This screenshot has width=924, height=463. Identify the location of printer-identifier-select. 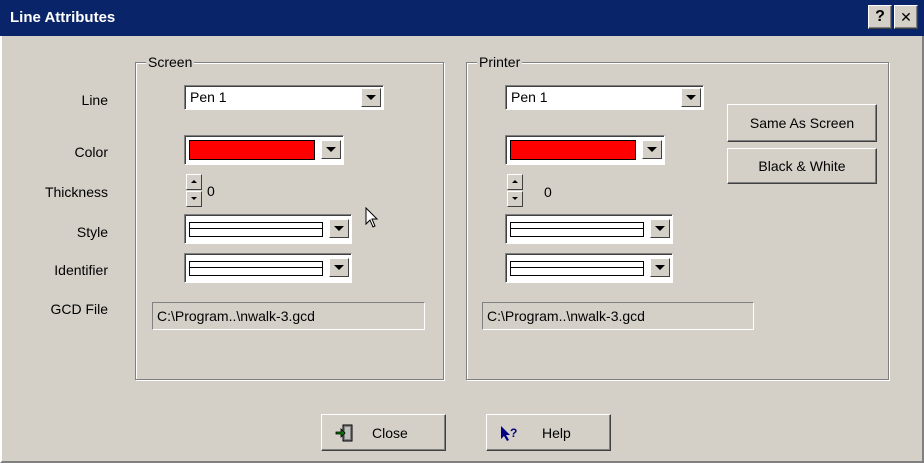
(589, 268).